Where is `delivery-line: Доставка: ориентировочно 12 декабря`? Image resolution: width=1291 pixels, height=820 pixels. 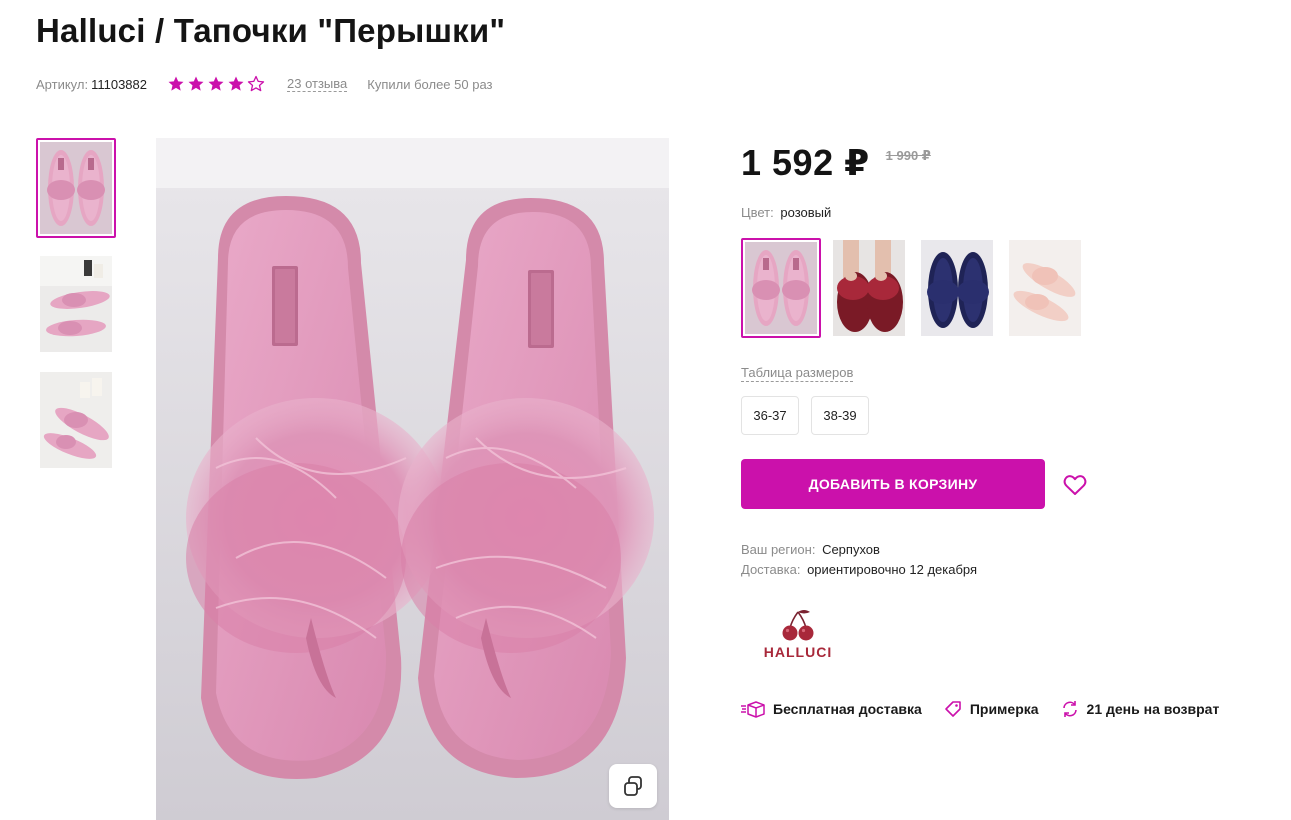 delivery-line: Доставка: ориентировочно 12 декабря is located at coordinates (859, 570).